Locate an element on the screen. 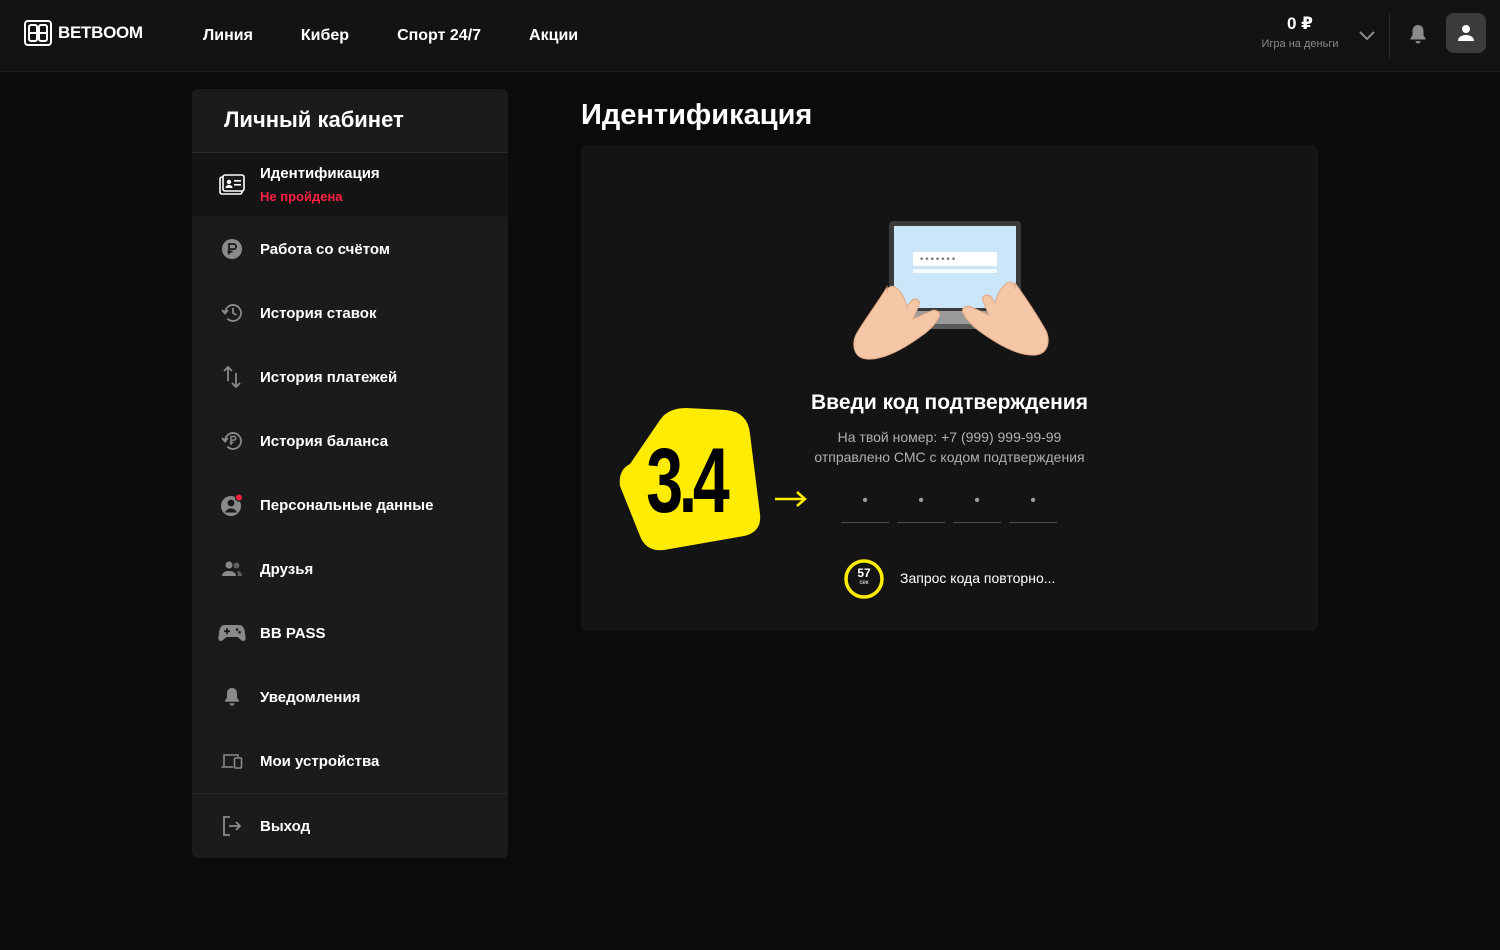  sidebar-item-logout: Выход is located at coordinates (350, 826).